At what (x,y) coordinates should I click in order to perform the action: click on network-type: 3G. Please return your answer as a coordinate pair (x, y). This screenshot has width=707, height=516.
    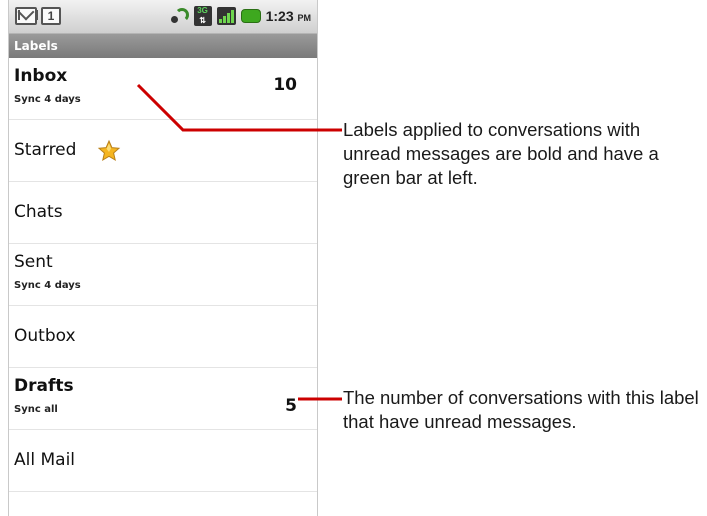
    Looking at the image, I should click on (202, 10).